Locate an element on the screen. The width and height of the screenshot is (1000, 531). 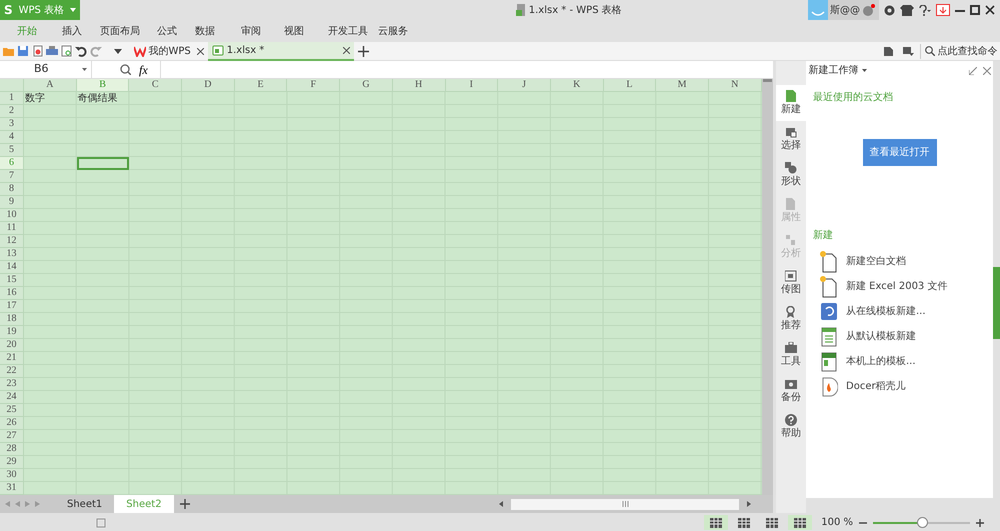
column-header: B is located at coordinates (103, 85).